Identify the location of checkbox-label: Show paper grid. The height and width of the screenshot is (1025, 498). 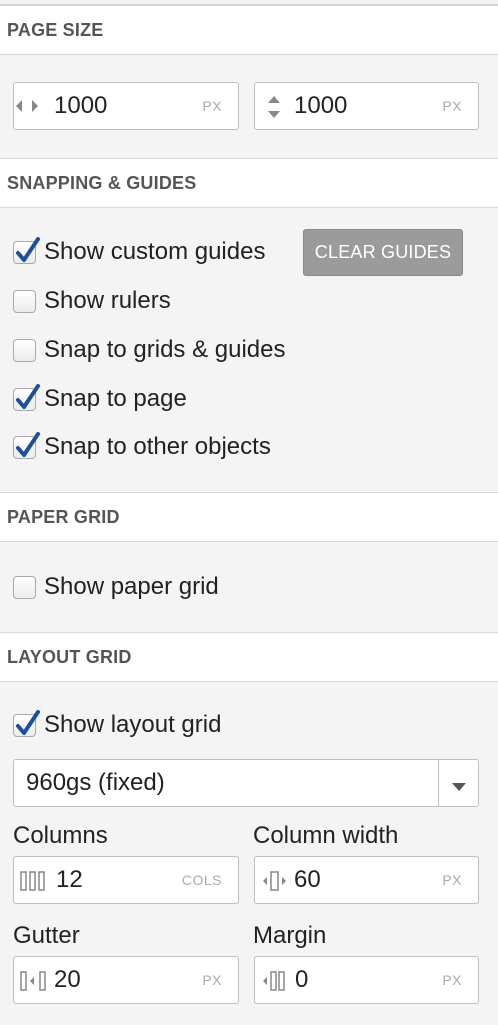
(131, 586).